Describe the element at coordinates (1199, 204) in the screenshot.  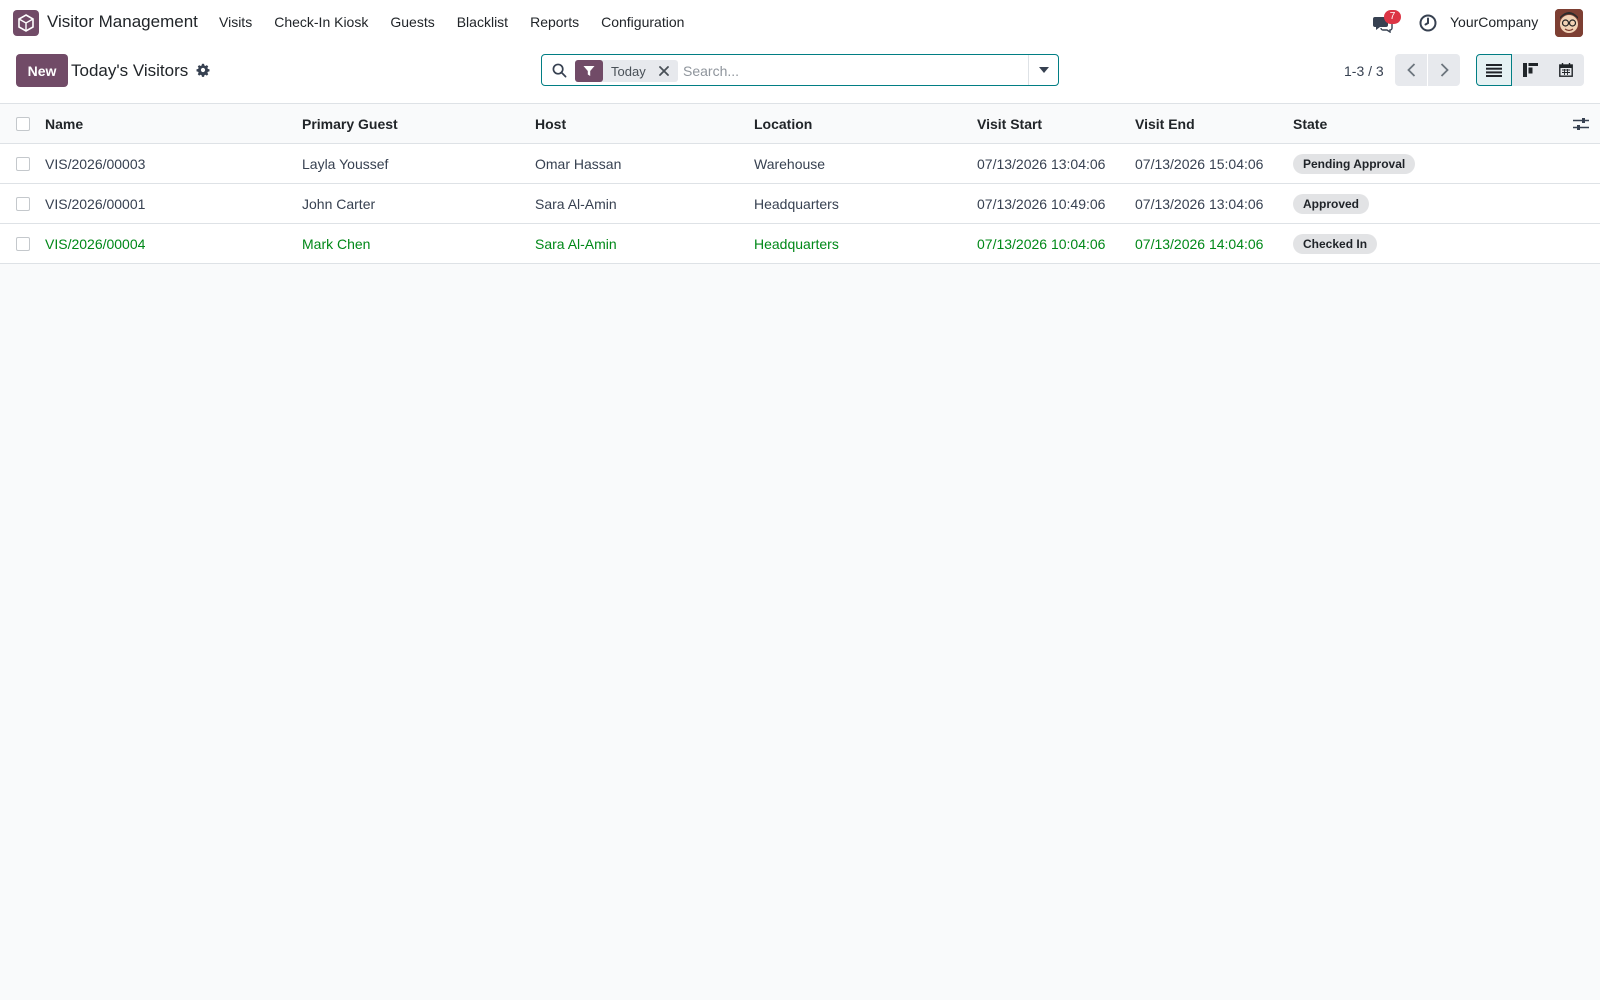
I see `cell-visit-end: 07/13/2026 13:04:06` at that location.